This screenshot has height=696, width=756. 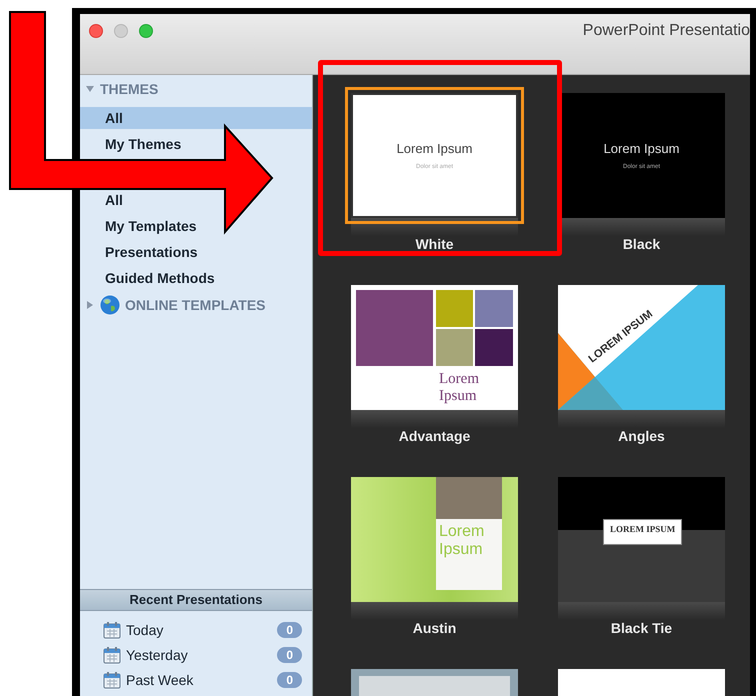 I want to click on image-block, so click(x=469, y=498).